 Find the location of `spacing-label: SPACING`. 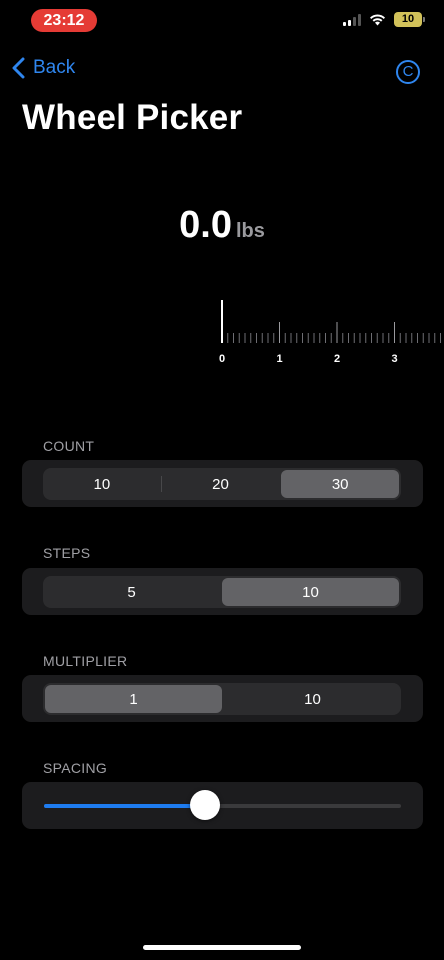

spacing-label: SPACING is located at coordinates (75, 768).